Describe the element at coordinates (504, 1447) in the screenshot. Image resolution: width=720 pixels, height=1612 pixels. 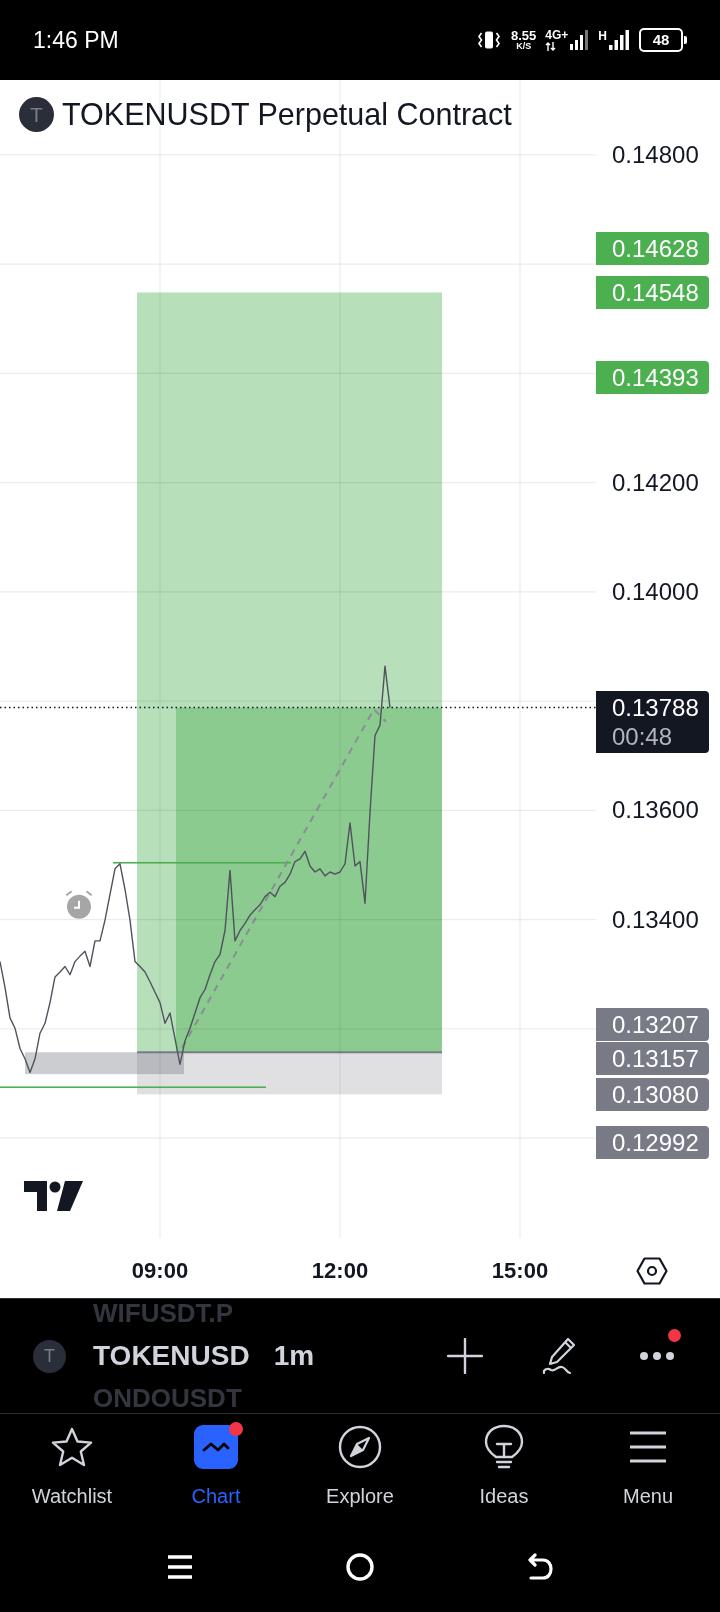
I see `lightbulb-icon` at that location.